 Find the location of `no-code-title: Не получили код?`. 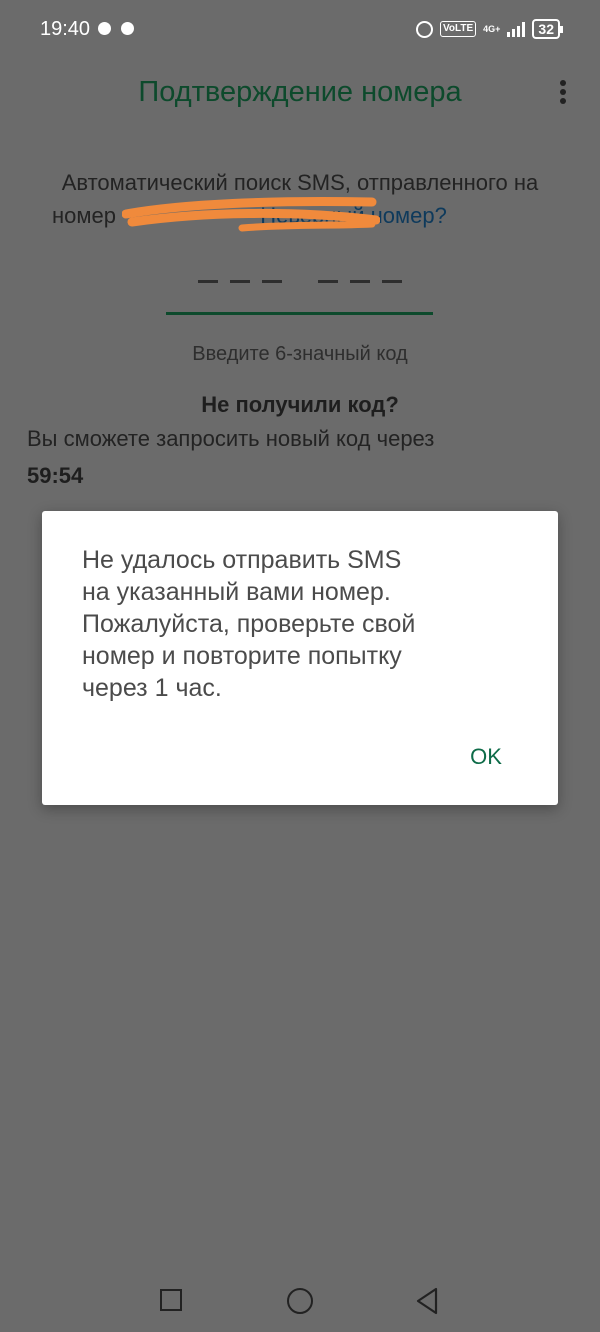

no-code-title: Не получили код? is located at coordinates (300, 404).